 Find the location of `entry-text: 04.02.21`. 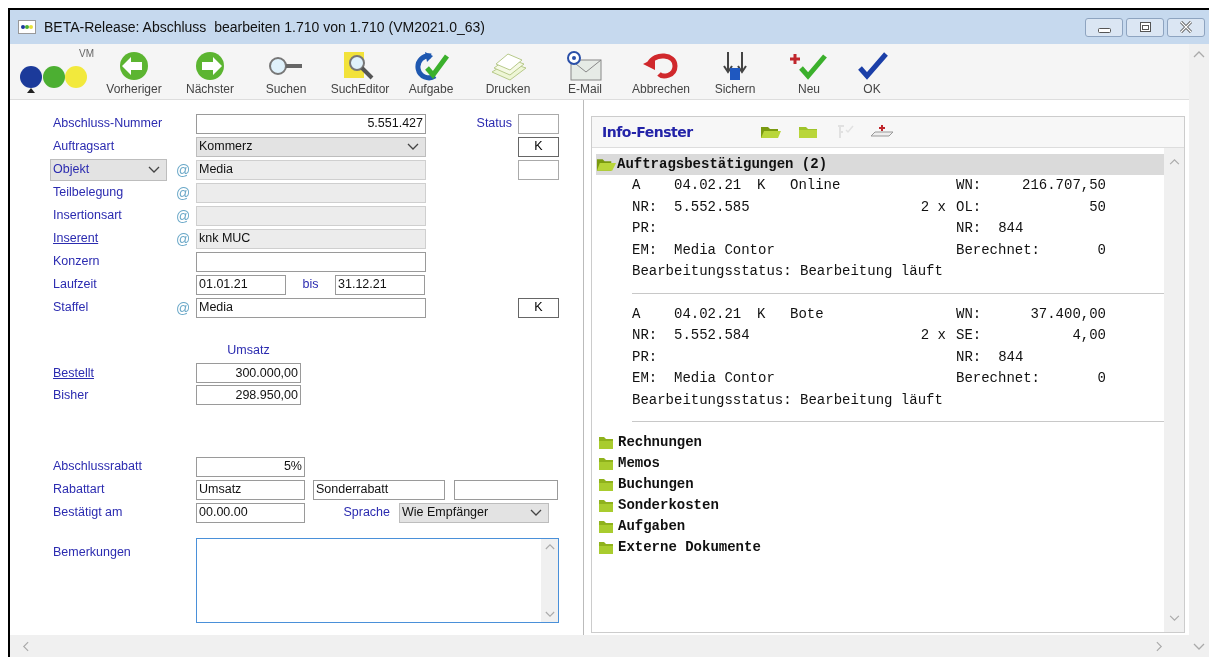

entry-text: 04.02.21 is located at coordinates (708, 314).